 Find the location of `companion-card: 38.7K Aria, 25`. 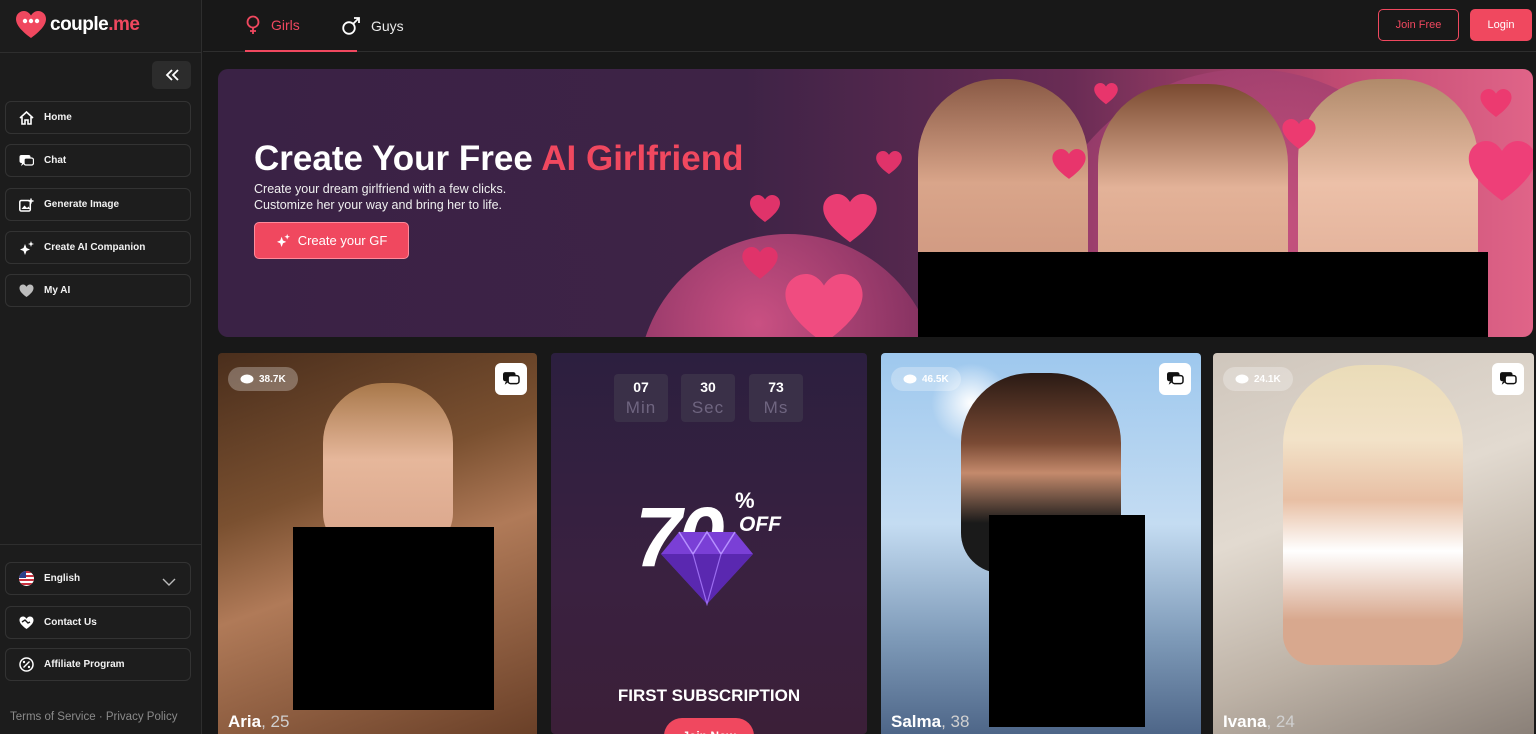

companion-card: 38.7K Aria, 25 is located at coordinates (377, 543).